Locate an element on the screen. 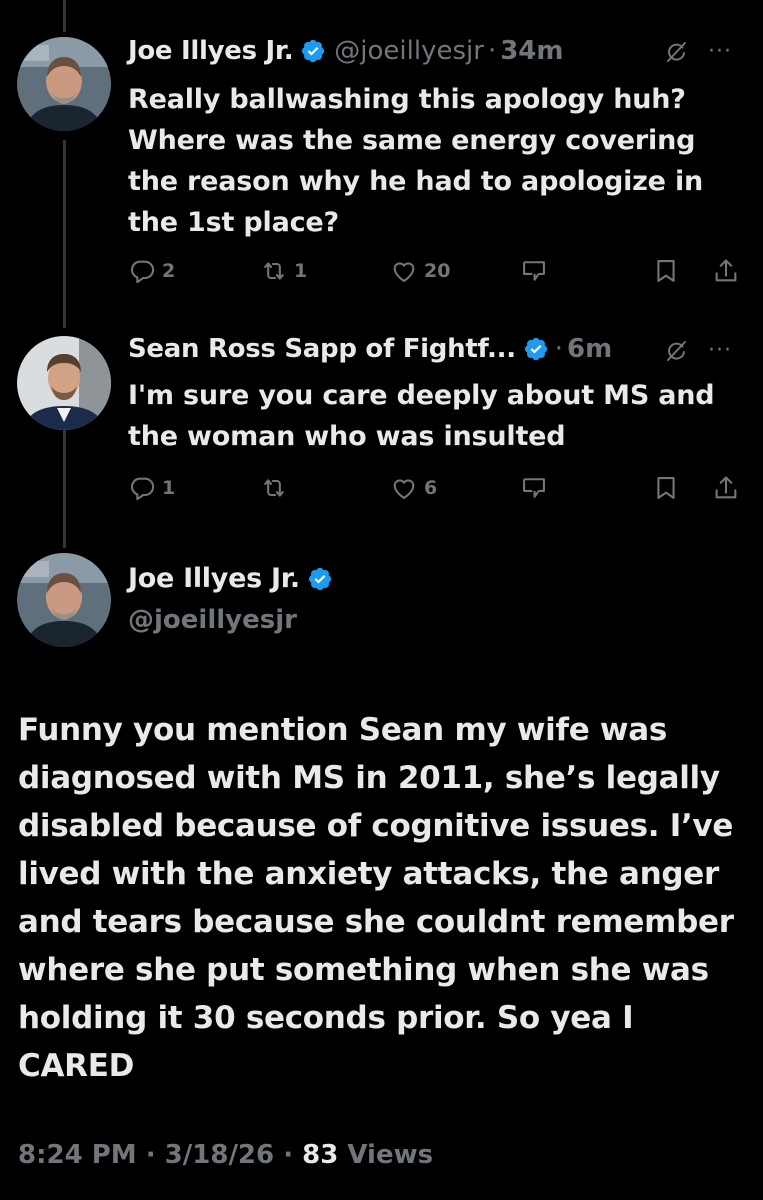 Image resolution: width=763 pixels, height=1200 pixels. like-button: 20 is located at coordinates (420, 271).